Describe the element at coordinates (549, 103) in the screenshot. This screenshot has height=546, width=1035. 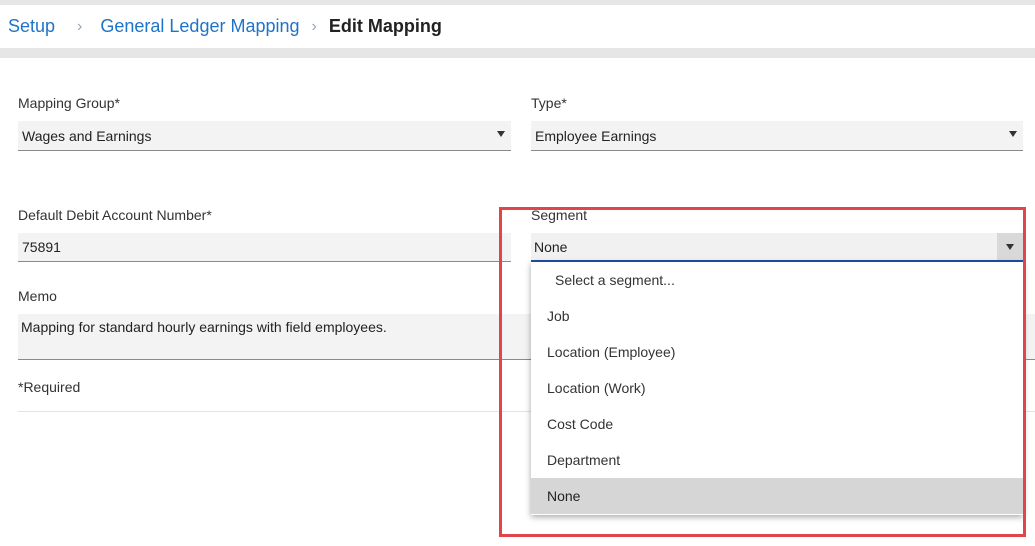
I see `type-label: Type*` at that location.